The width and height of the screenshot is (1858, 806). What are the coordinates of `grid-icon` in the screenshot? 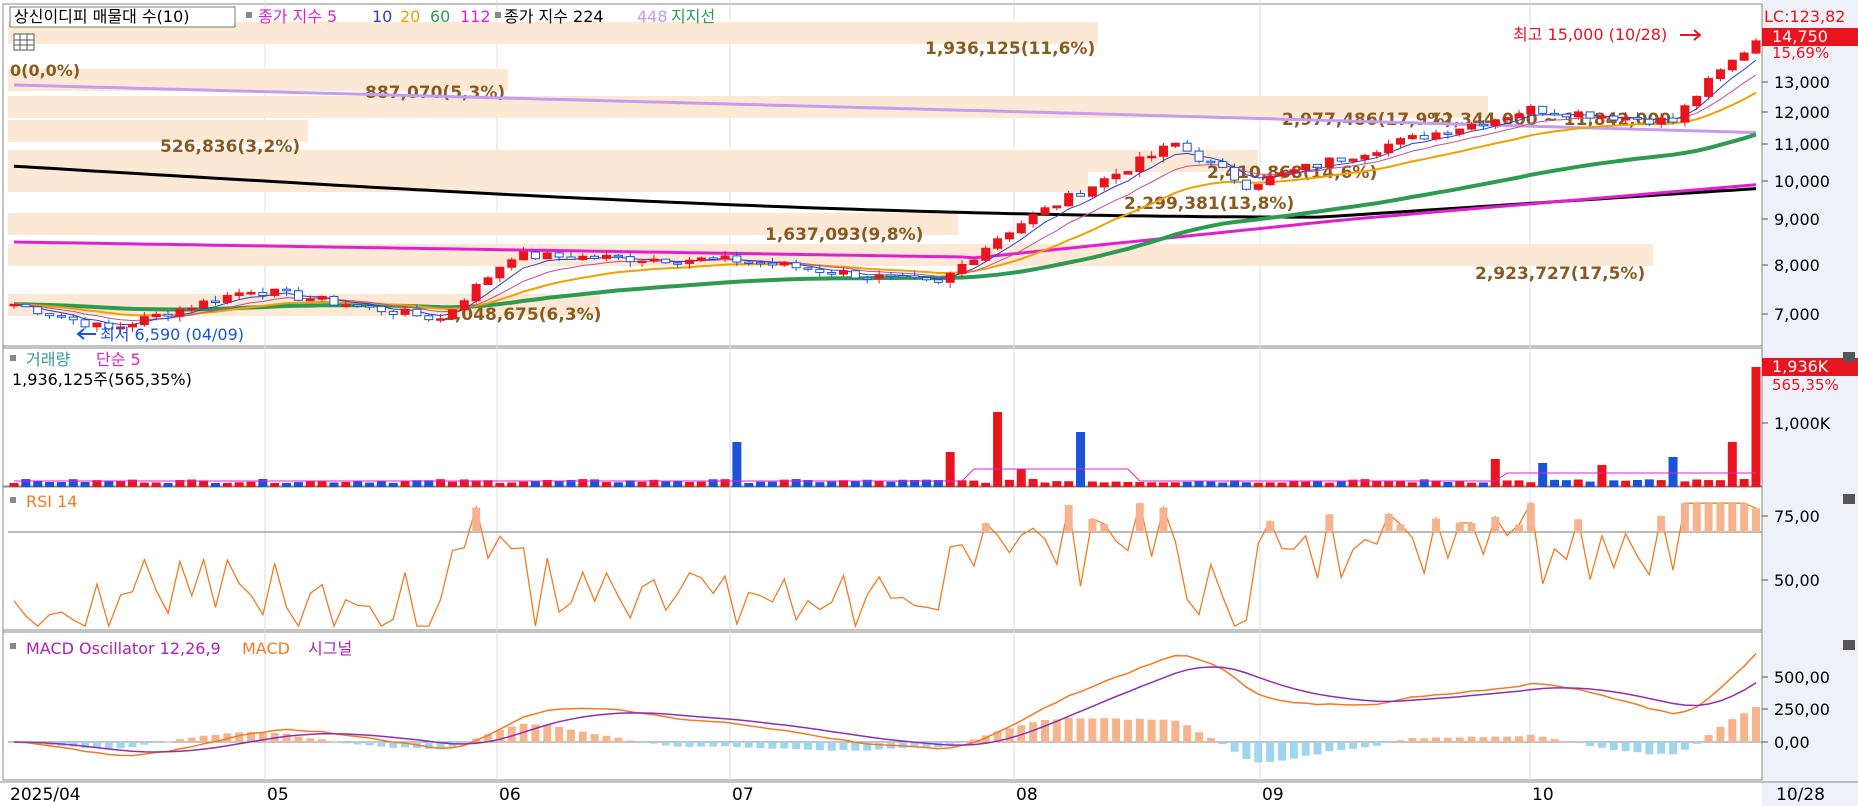 It's located at (24, 42).